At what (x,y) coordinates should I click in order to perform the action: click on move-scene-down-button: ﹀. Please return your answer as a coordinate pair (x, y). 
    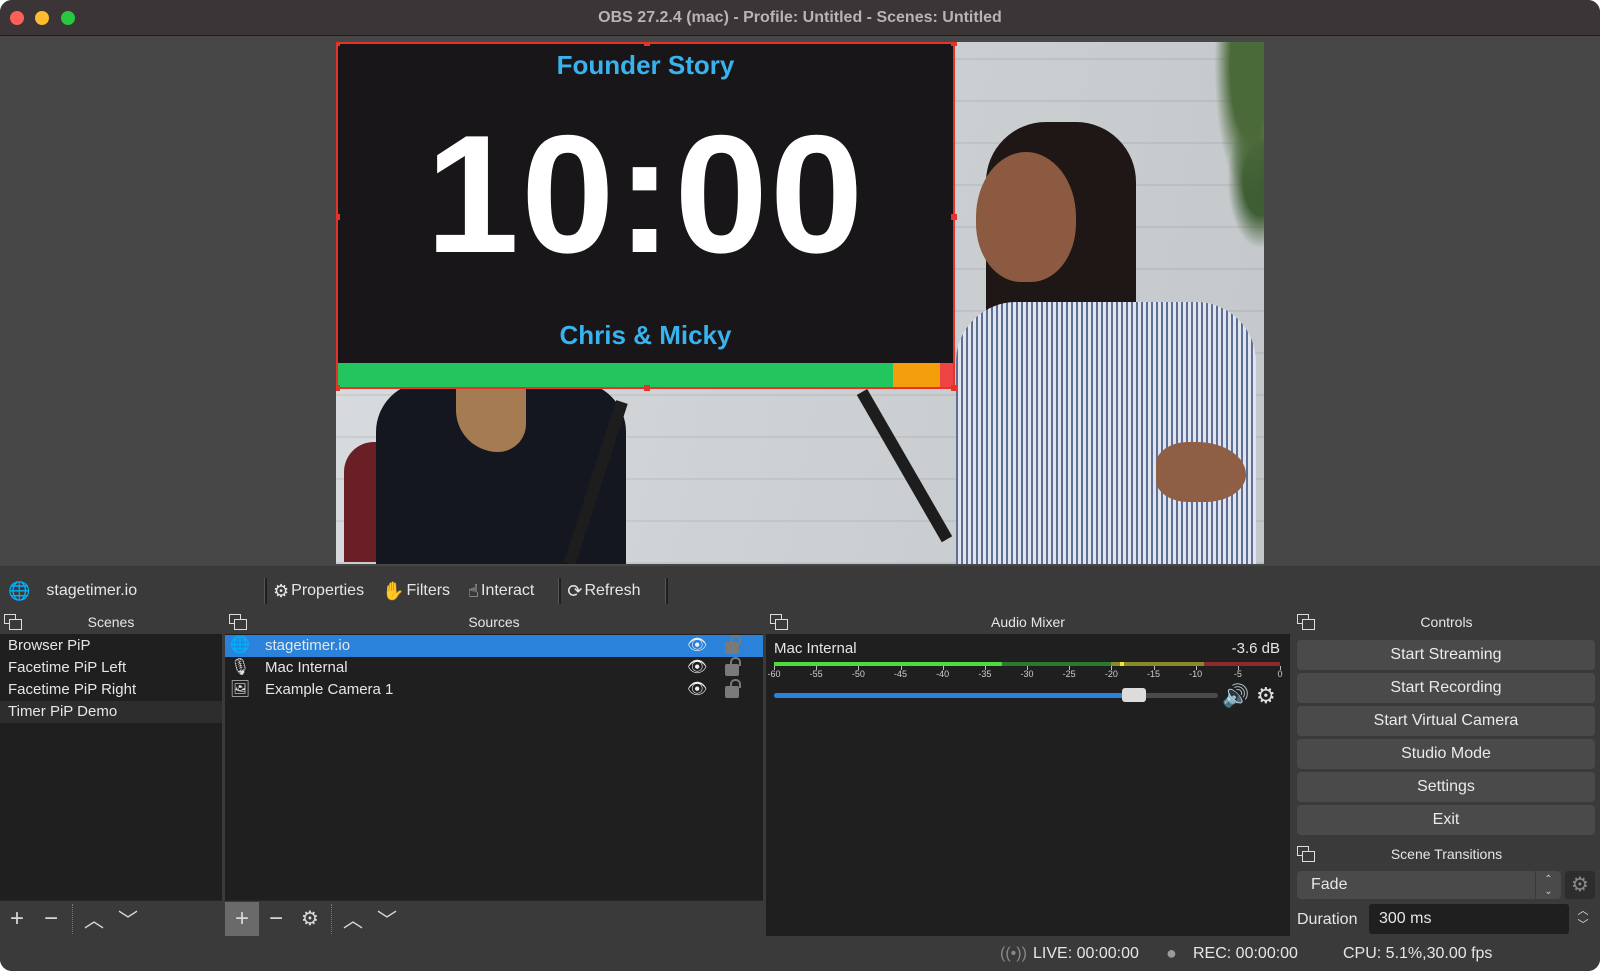
    Looking at the image, I should click on (128, 919).